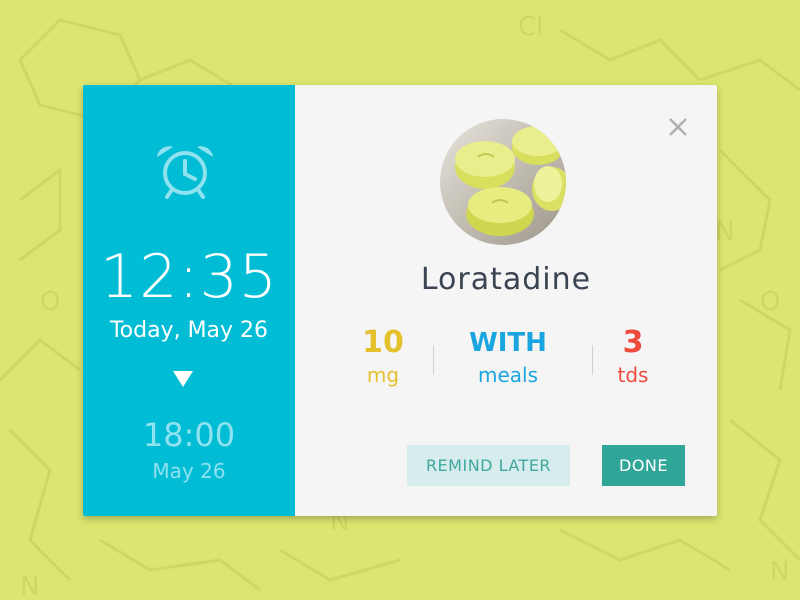 Image resolution: width=800 pixels, height=600 pixels. I want to click on alarm-clock-icon, so click(185, 172).